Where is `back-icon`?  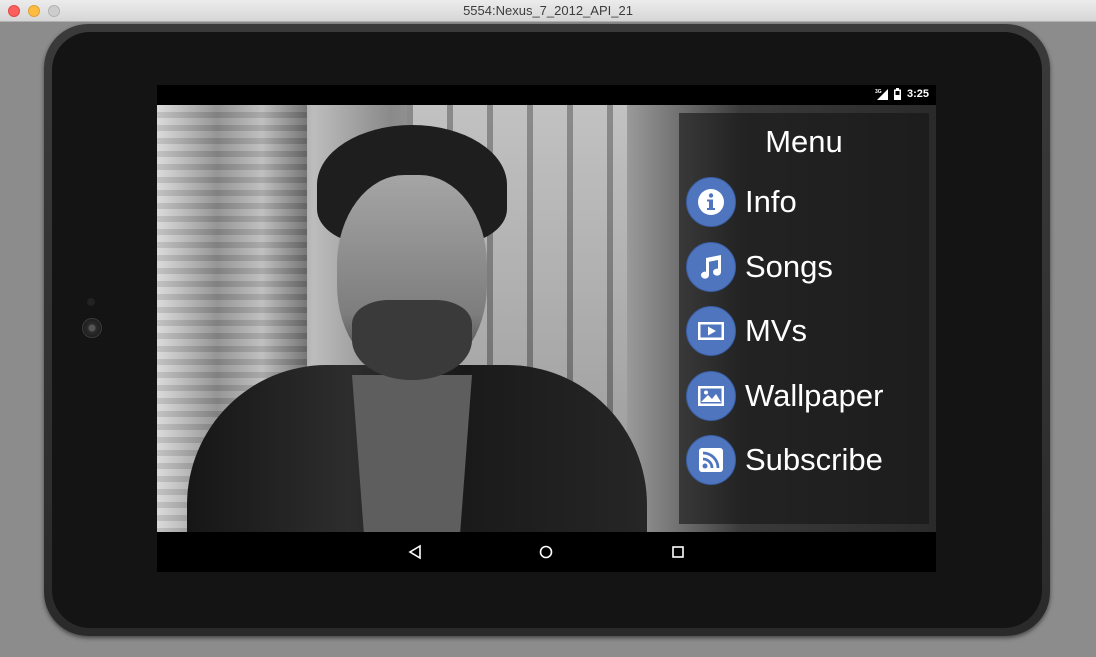 back-icon is located at coordinates (416, 552).